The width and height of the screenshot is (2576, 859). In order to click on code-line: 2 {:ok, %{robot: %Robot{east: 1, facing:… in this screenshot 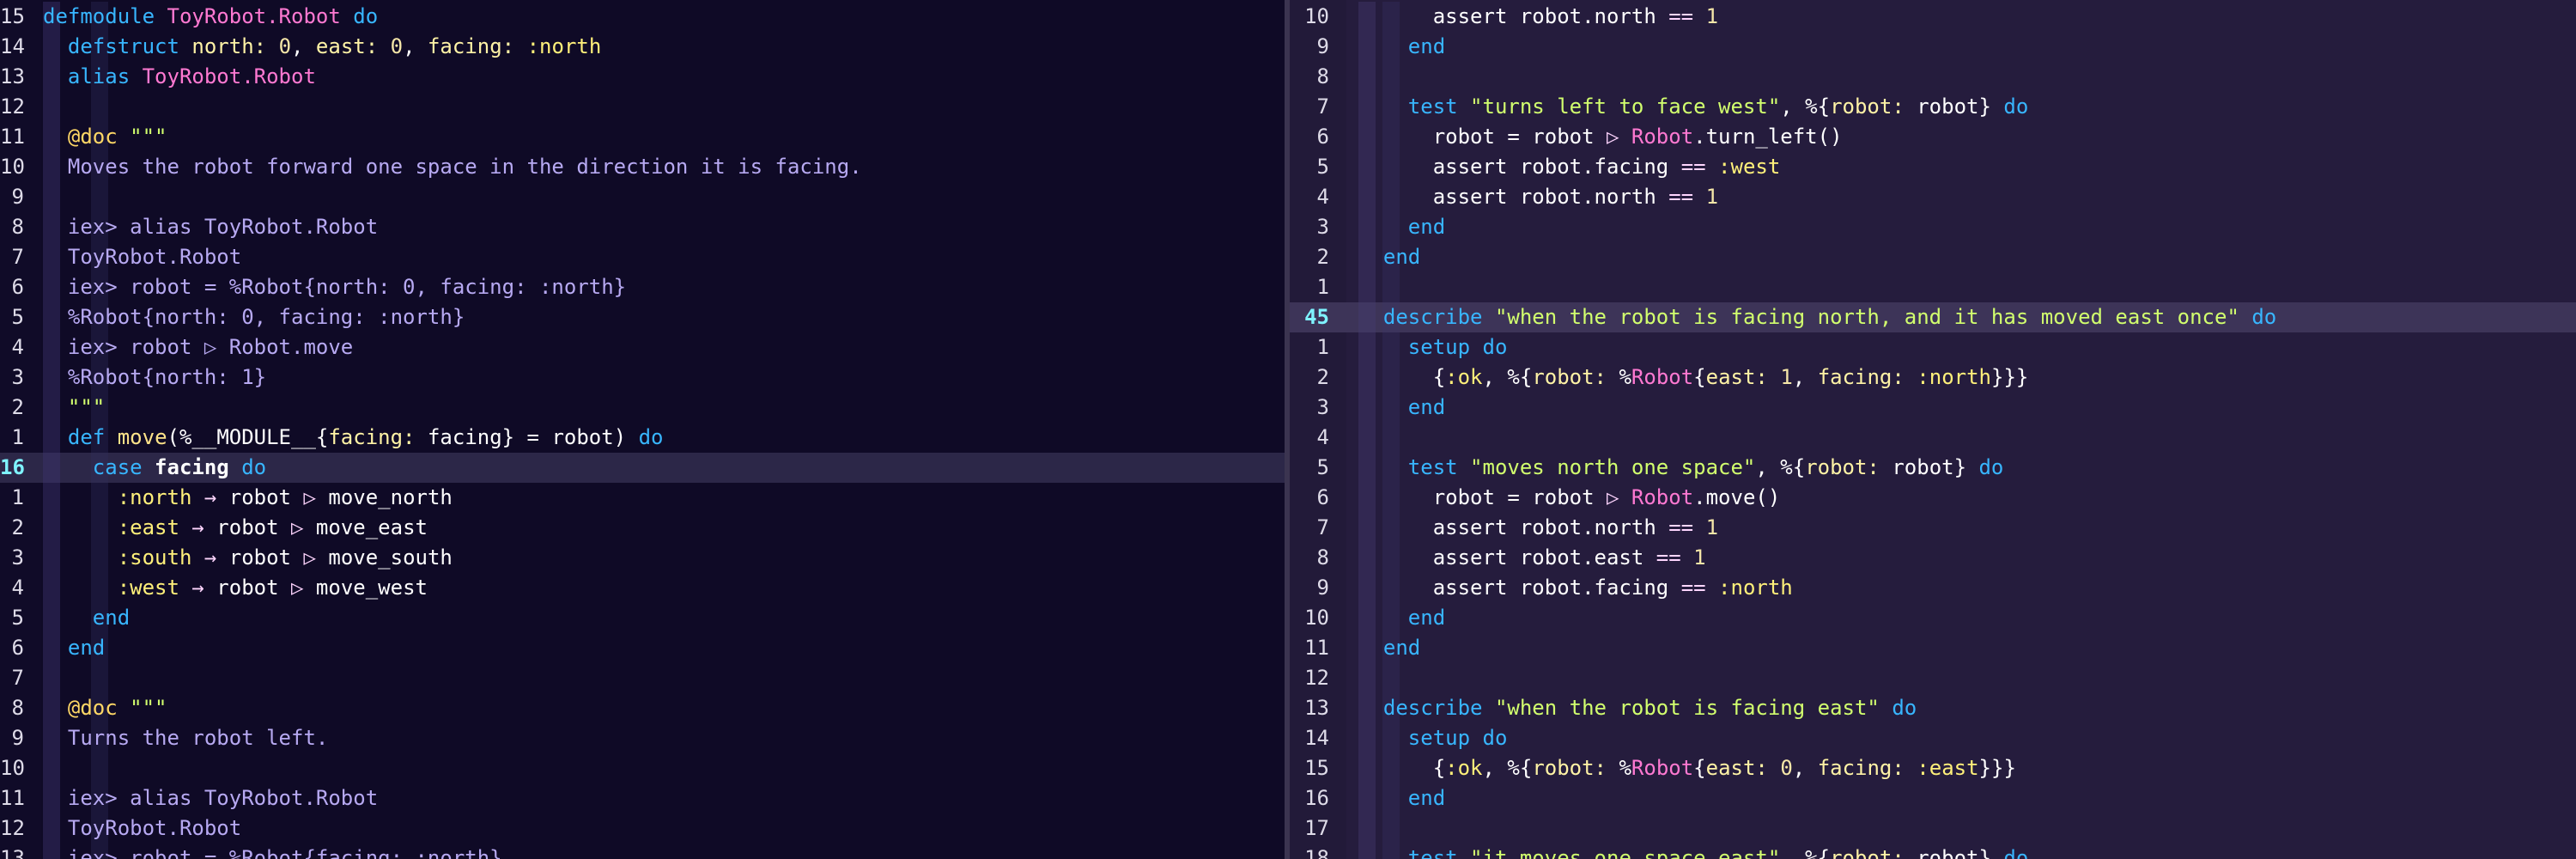, I will do `click(1933, 378)`.